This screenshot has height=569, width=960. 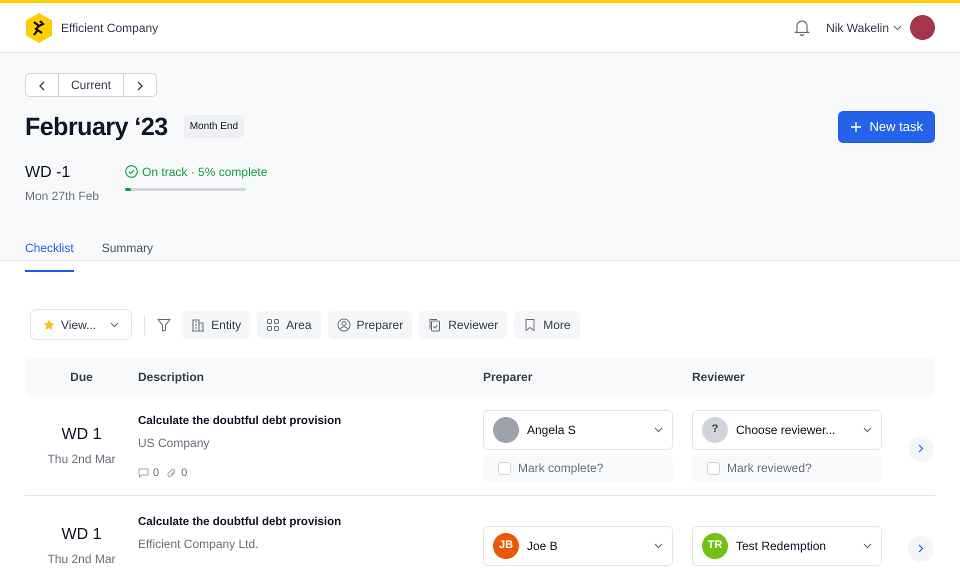 I want to click on comment-icon, so click(x=143, y=473).